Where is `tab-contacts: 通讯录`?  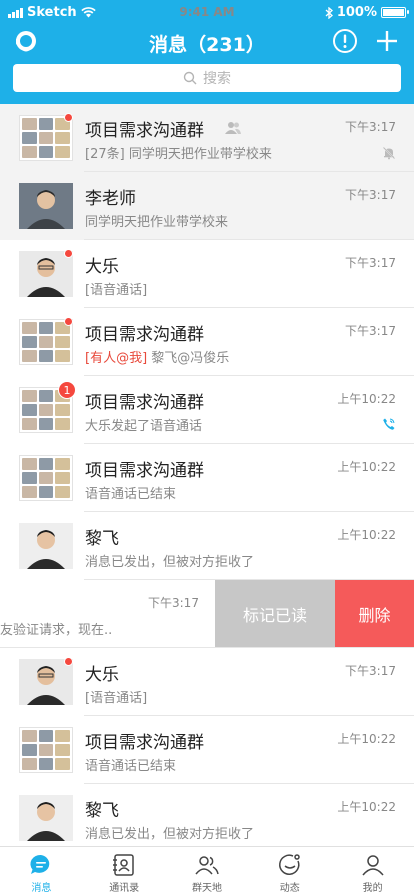
tab-contacts: 通讯录 is located at coordinates (124, 871).